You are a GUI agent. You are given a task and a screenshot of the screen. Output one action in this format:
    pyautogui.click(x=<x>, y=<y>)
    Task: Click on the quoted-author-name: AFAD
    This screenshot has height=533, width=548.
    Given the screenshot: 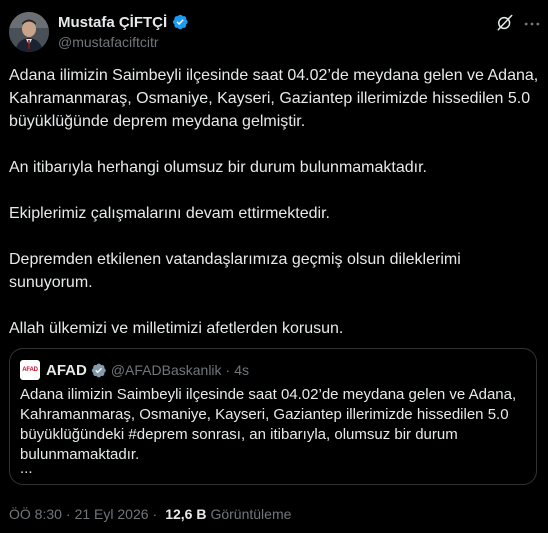 What is the action you would take?
    pyautogui.click(x=66, y=370)
    